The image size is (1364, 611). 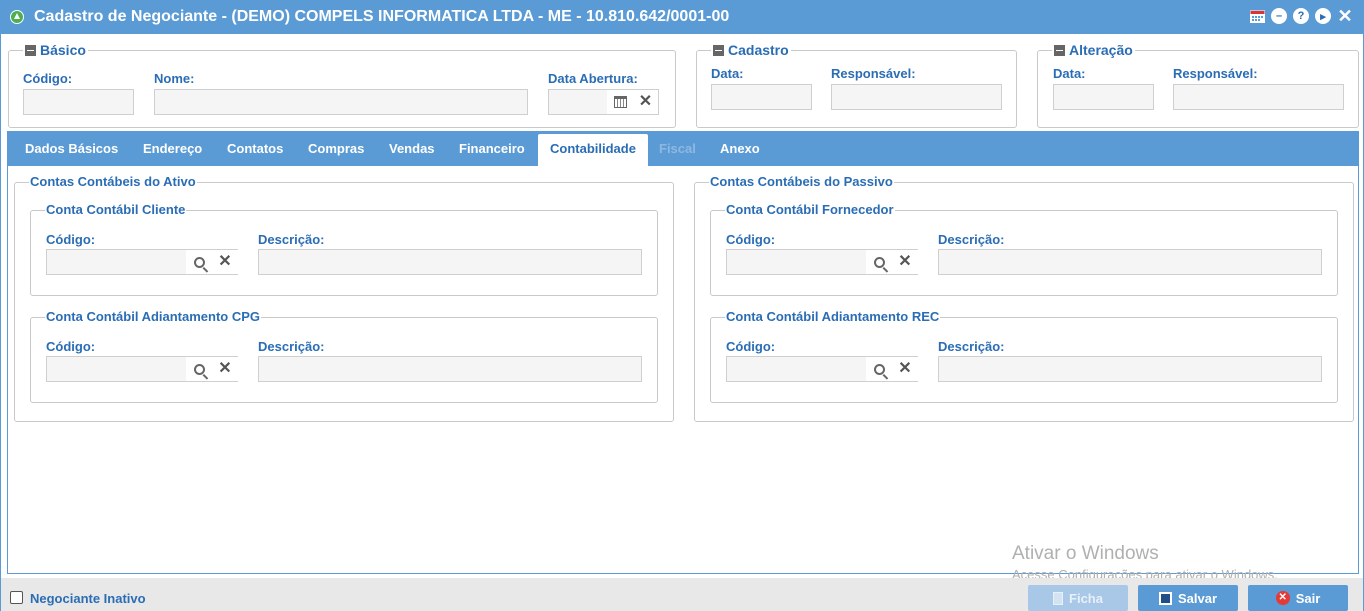 What do you see at coordinates (48, 78) in the screenshot?
I see `codigo-label: Código:` at bounding box center [48, 78].